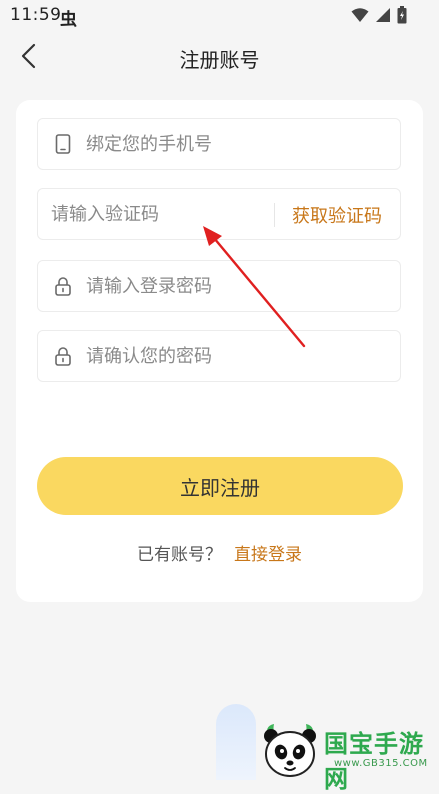 The image size is (439, 794). I want to click on header: 注册账号, so click(219, 56).